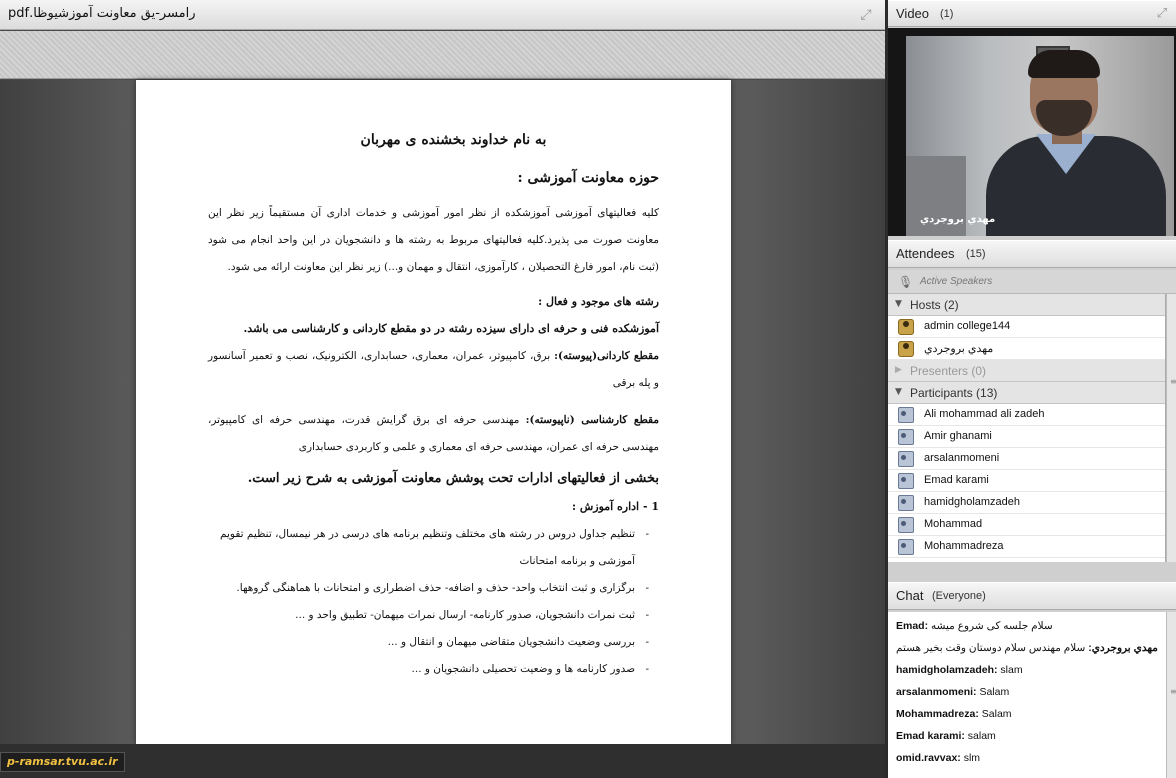  I want to click on chat-sender: Mohammadreza:, so click(937, 714).